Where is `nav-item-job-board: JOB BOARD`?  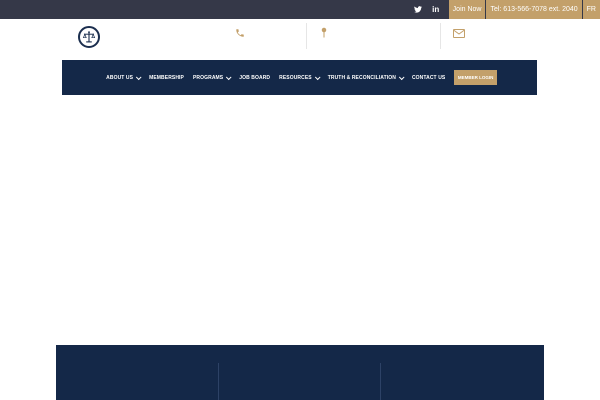
nav-item-job-board: JOB BOARD is located at coordinates (254, 78).